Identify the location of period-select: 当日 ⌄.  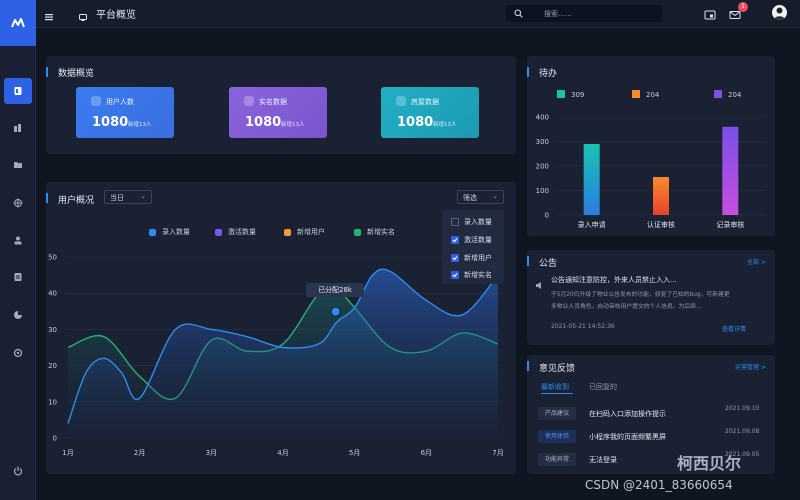
(128, 197).